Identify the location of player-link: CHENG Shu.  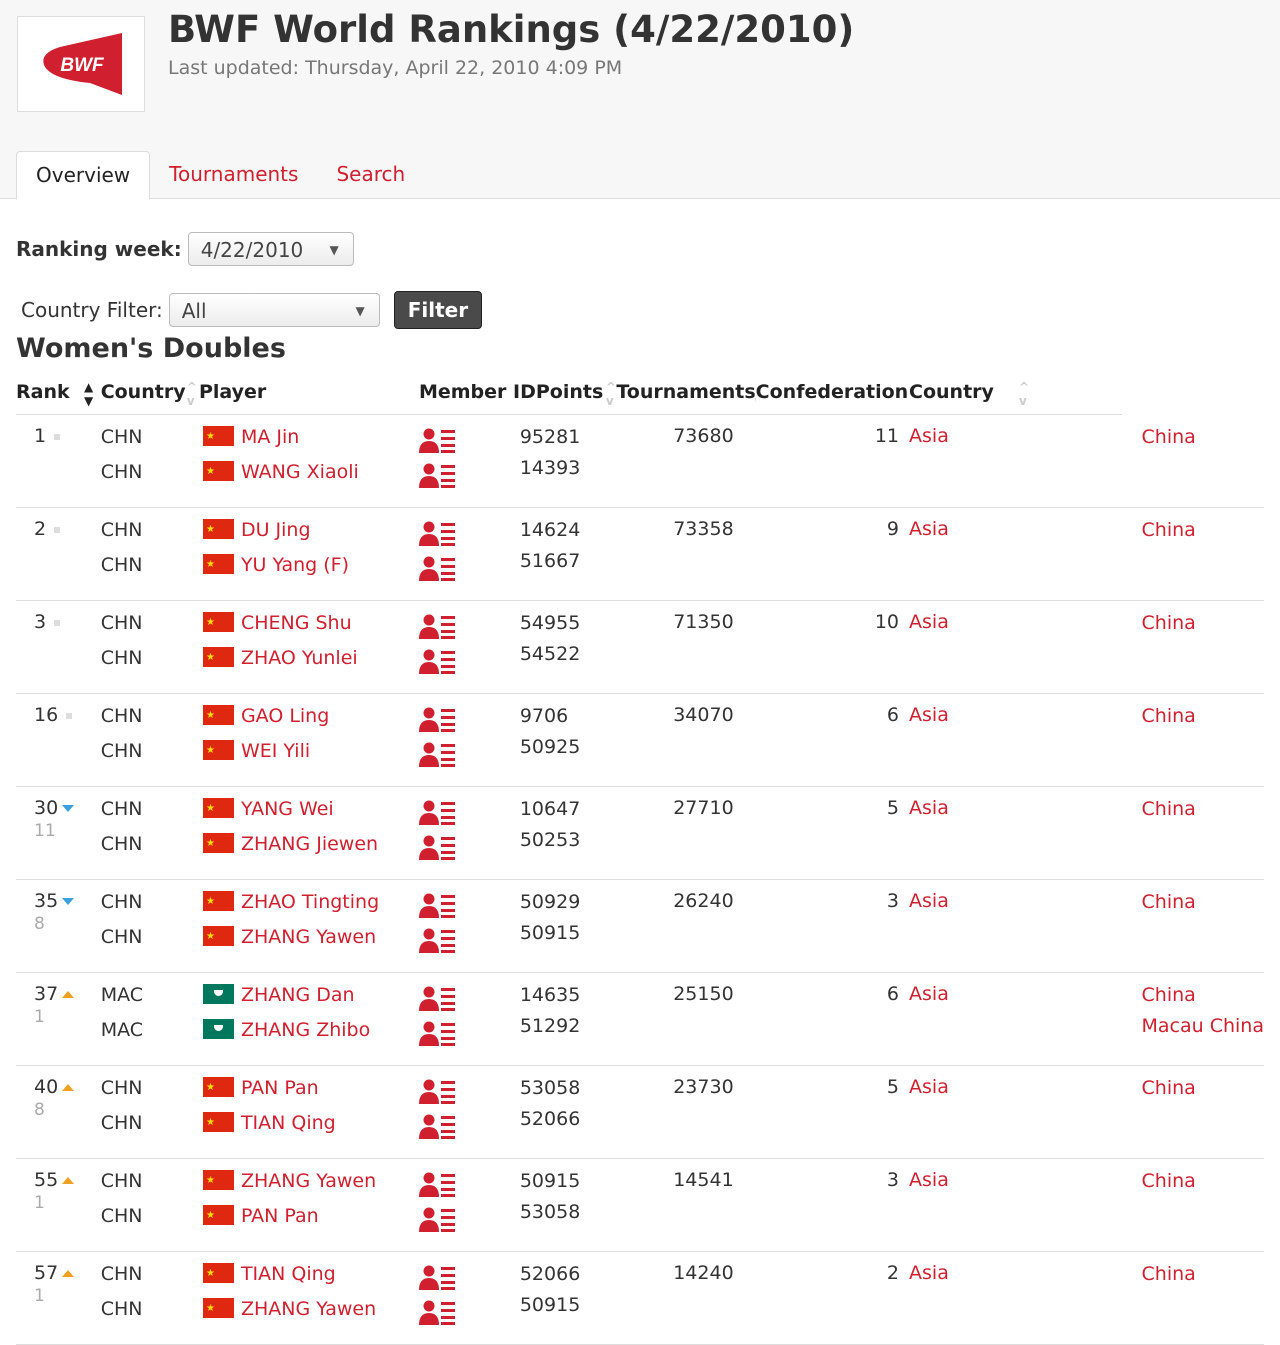
(296, 623).